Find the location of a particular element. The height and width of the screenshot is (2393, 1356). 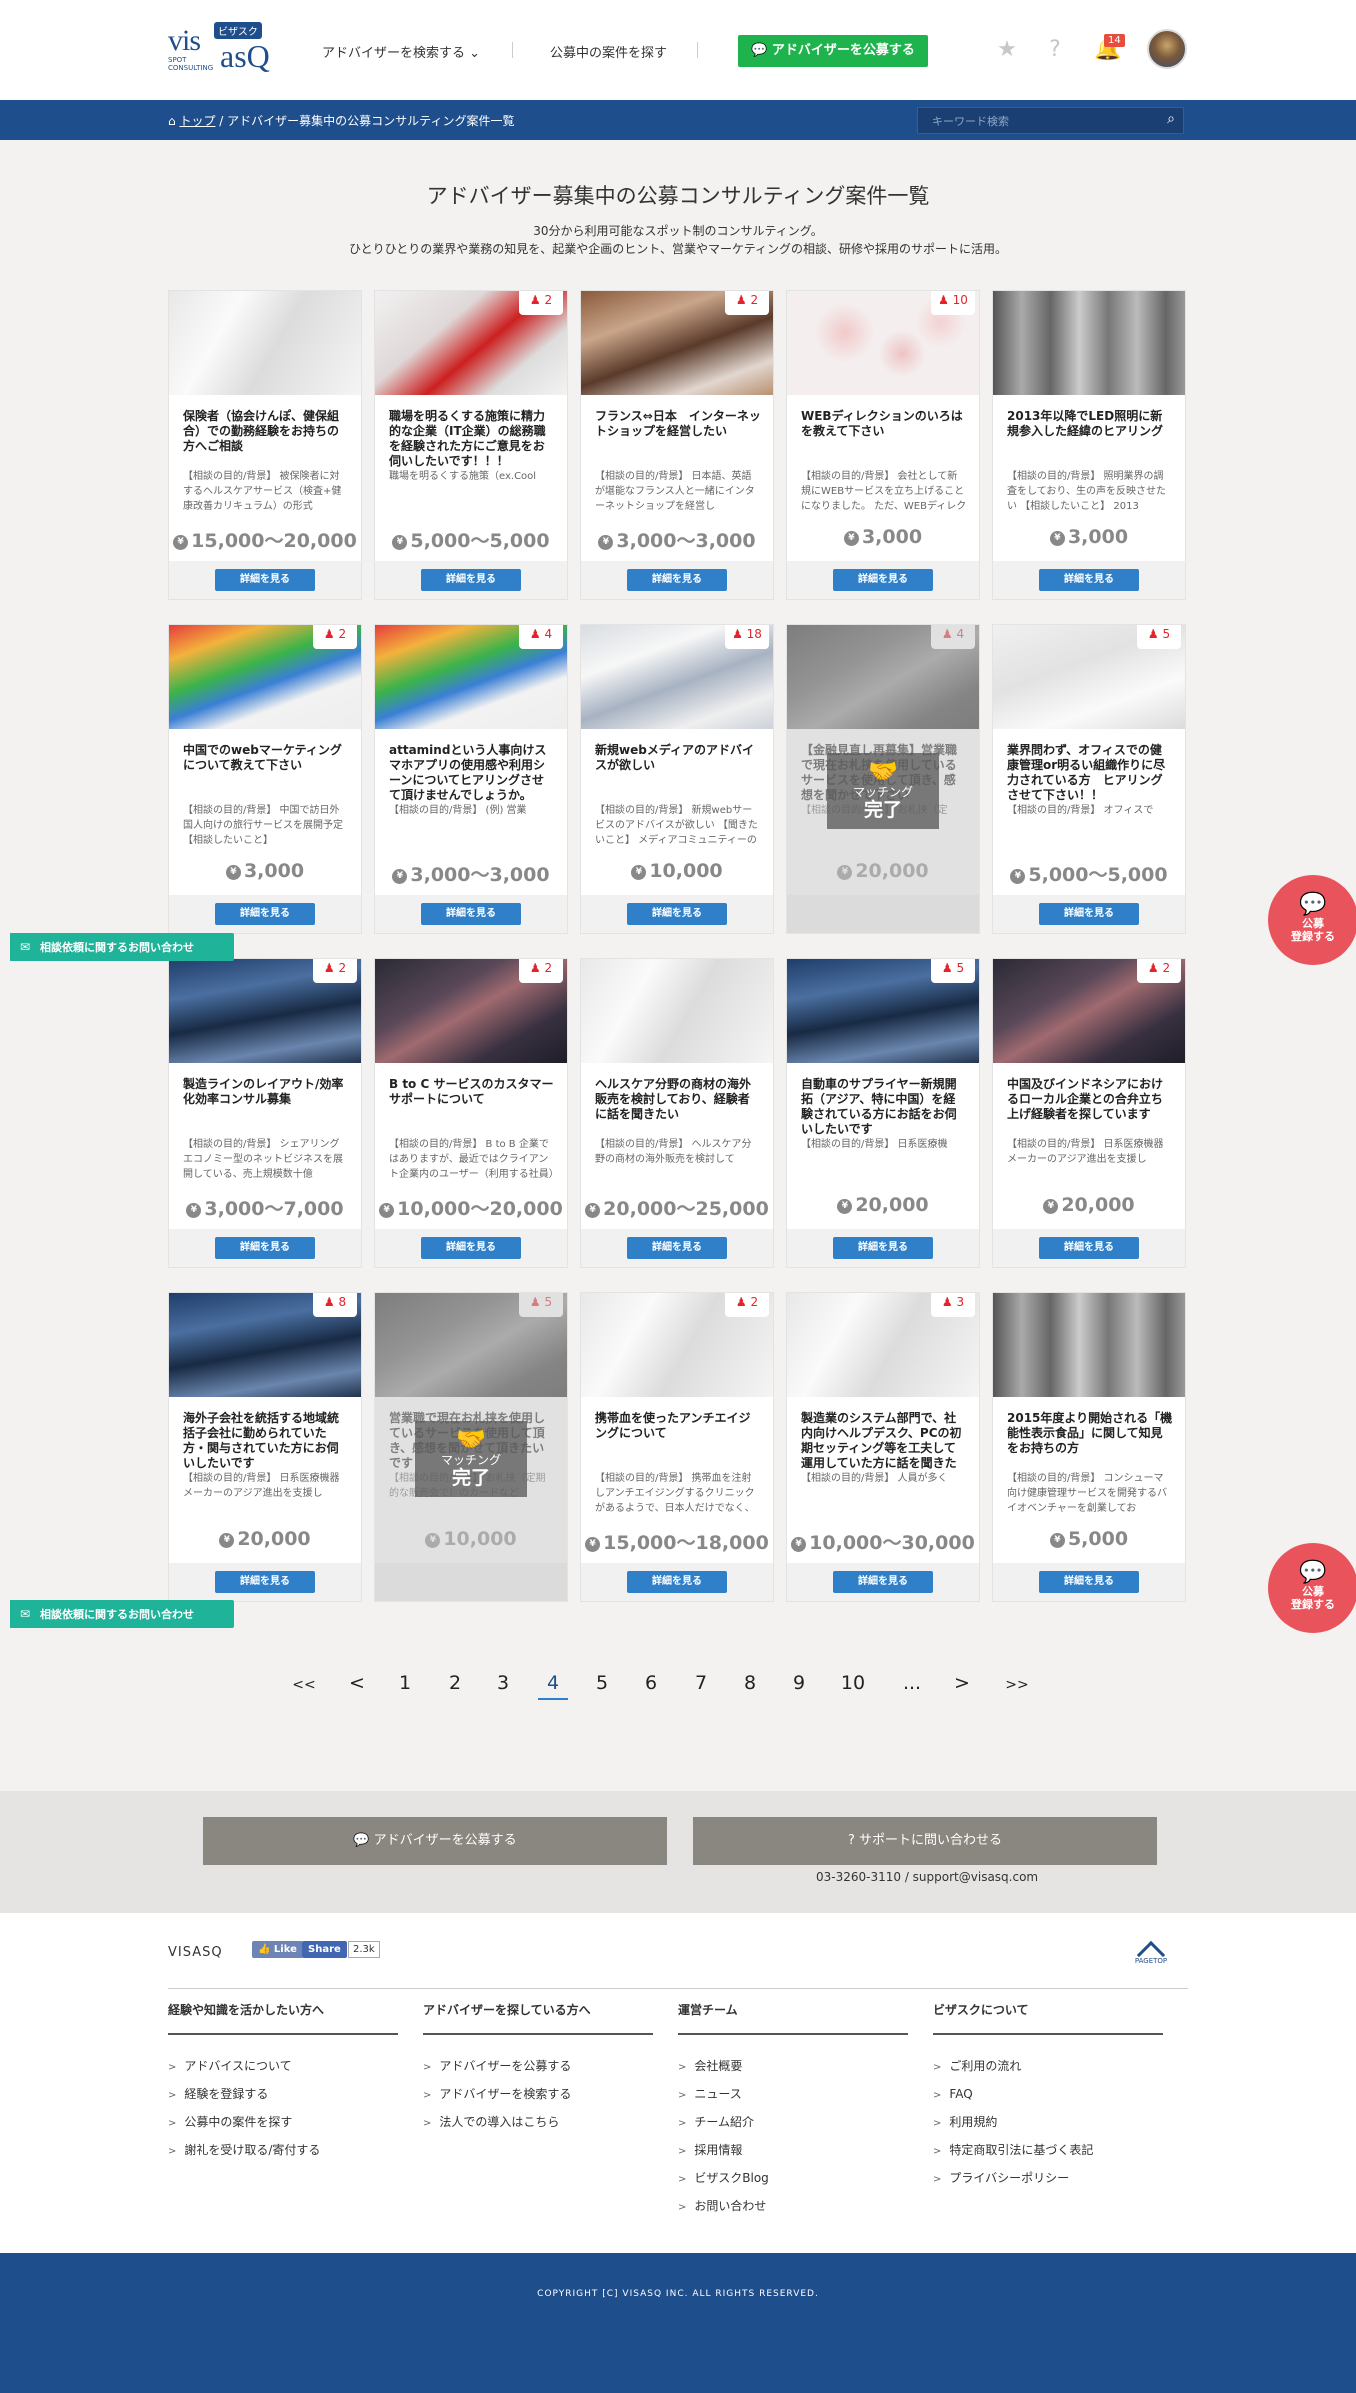

breadcrumb-home-link: トップ is located at coordinates (197, 121).